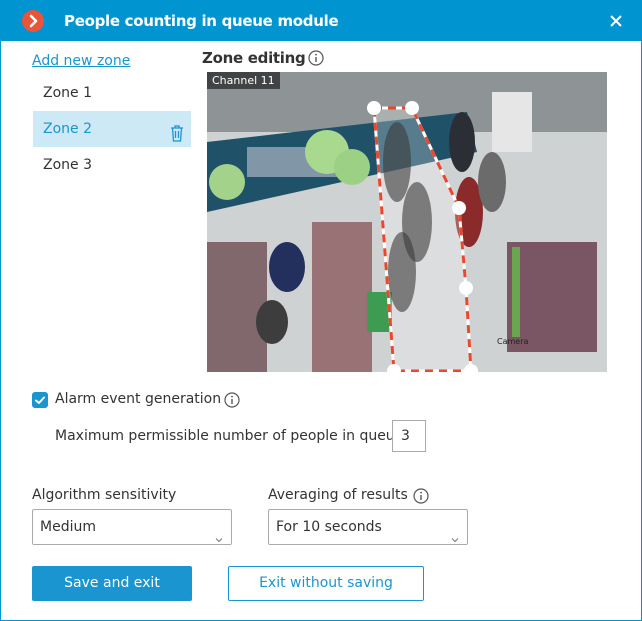  I want to click on averaging-select: For 10 seconds, so click(368, 527).